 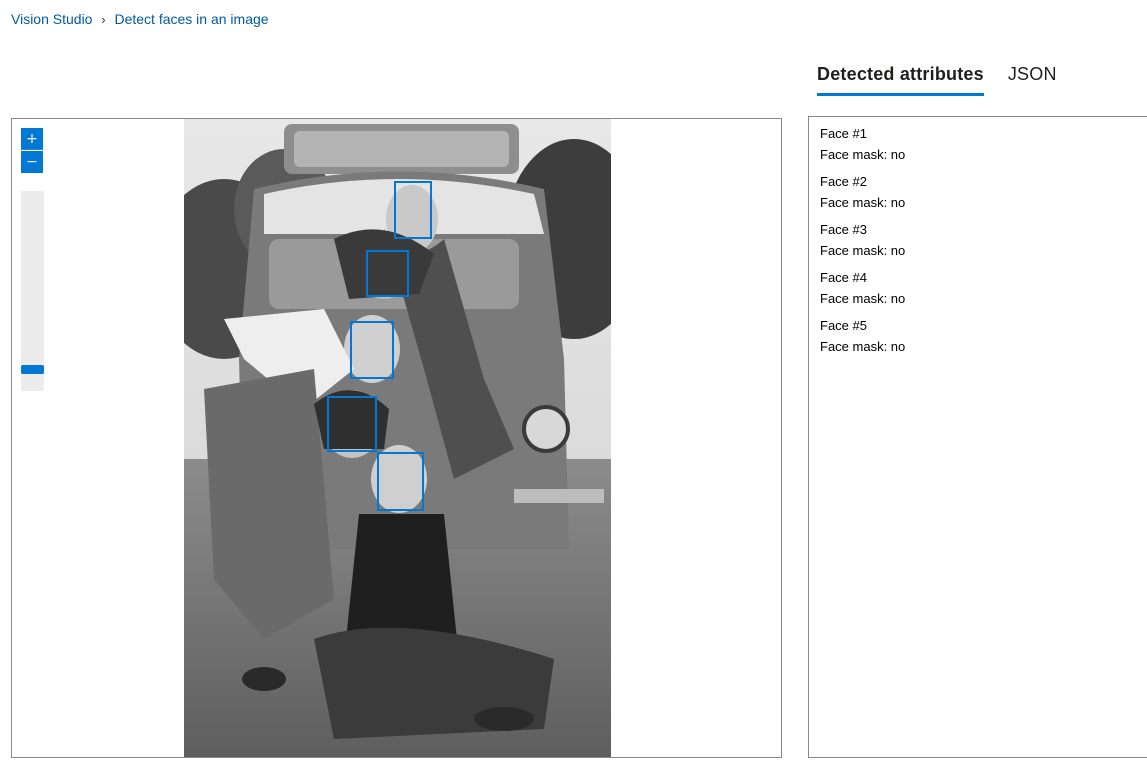 I want to click on result-tabs: Detected attributes JSON, so click(x=937, y=80).